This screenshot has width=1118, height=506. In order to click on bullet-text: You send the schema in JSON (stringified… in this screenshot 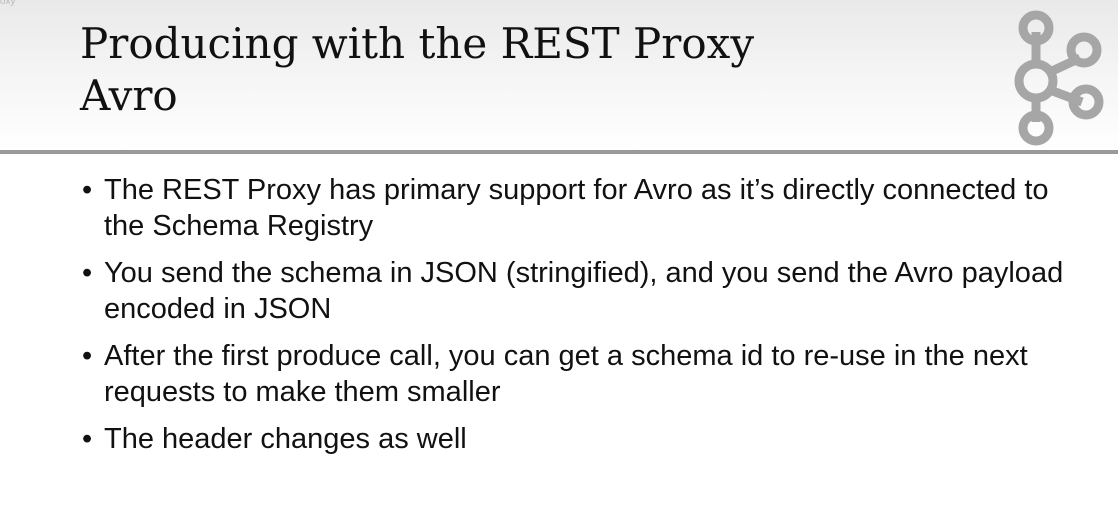, I will do `click(584, 291)`.